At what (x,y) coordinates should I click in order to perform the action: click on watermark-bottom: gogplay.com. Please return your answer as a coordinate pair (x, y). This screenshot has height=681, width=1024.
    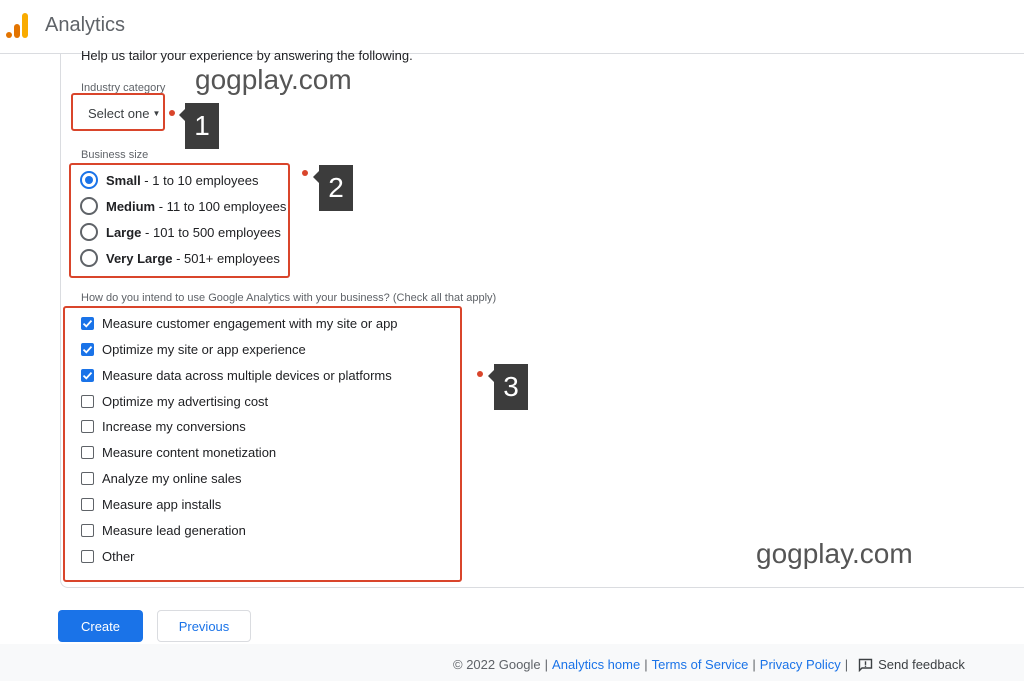
    Looking at the image, I should click on (834, 553).